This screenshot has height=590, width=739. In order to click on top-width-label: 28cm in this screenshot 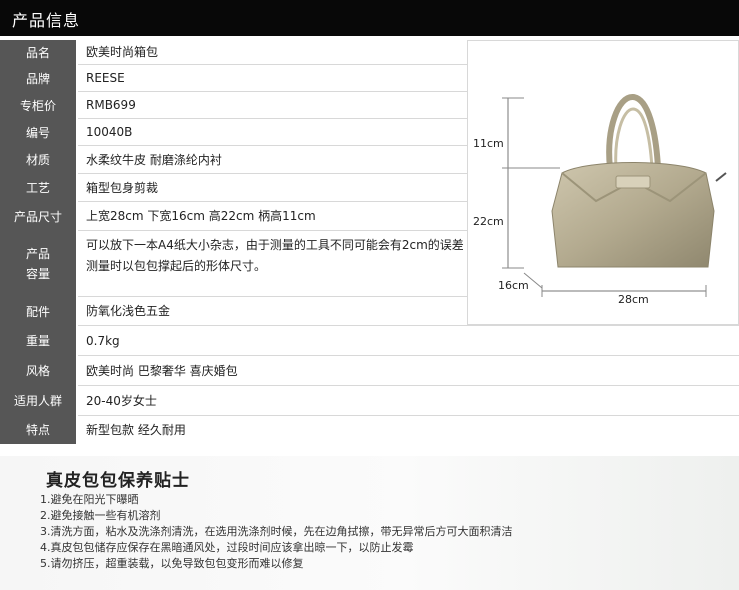, I will do `click(633, 299)`.